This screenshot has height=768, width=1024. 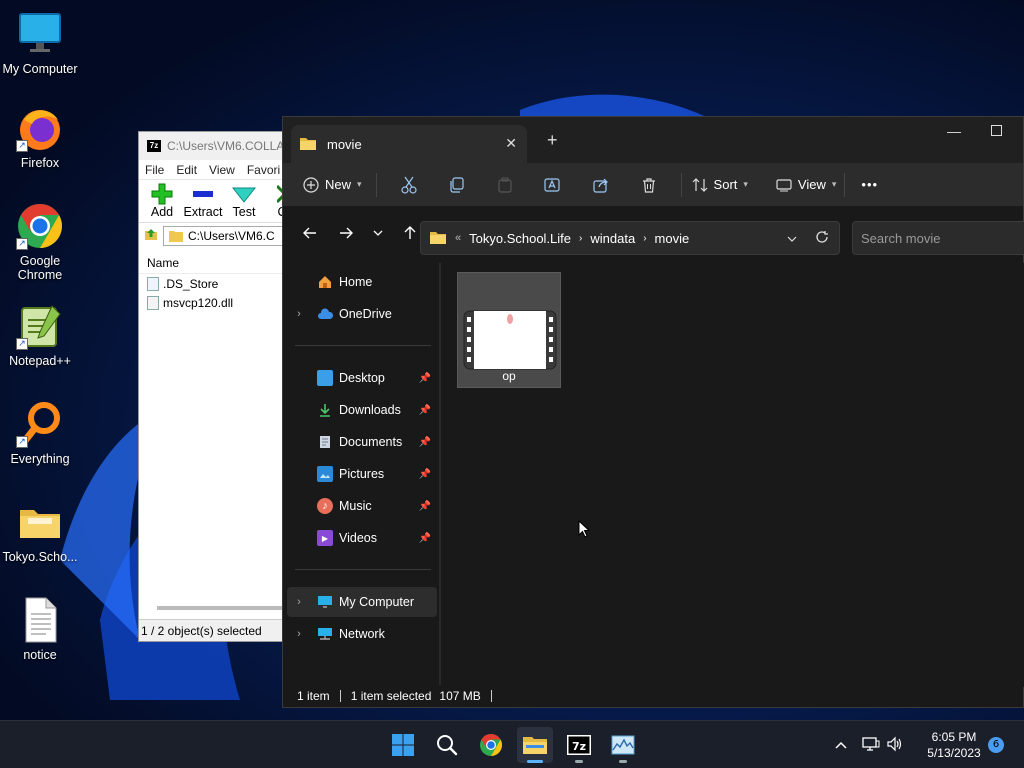 I want to click on more-options-button: •••, so click(x=869, y=185).